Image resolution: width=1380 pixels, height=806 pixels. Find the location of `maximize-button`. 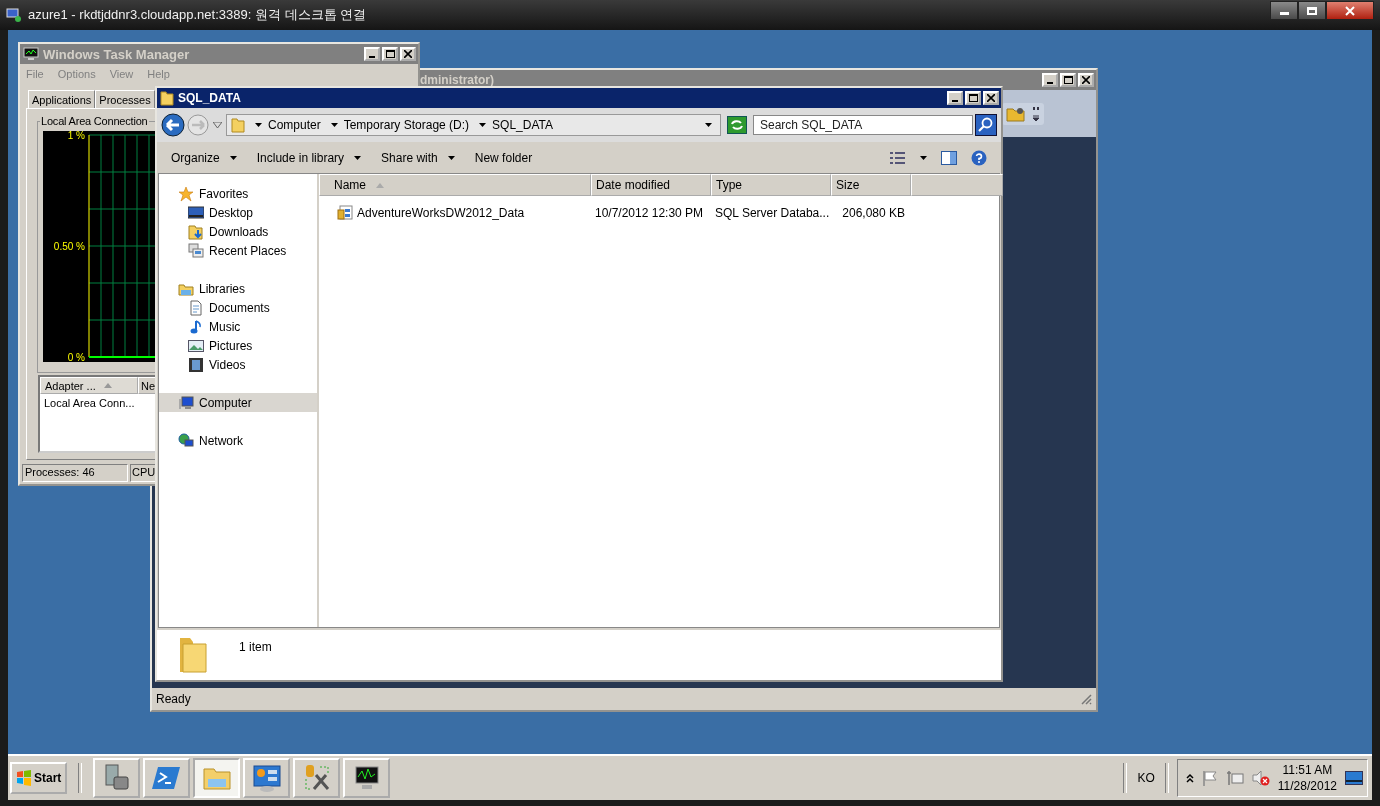

maximize-button is located at coordinates (1312, 10).